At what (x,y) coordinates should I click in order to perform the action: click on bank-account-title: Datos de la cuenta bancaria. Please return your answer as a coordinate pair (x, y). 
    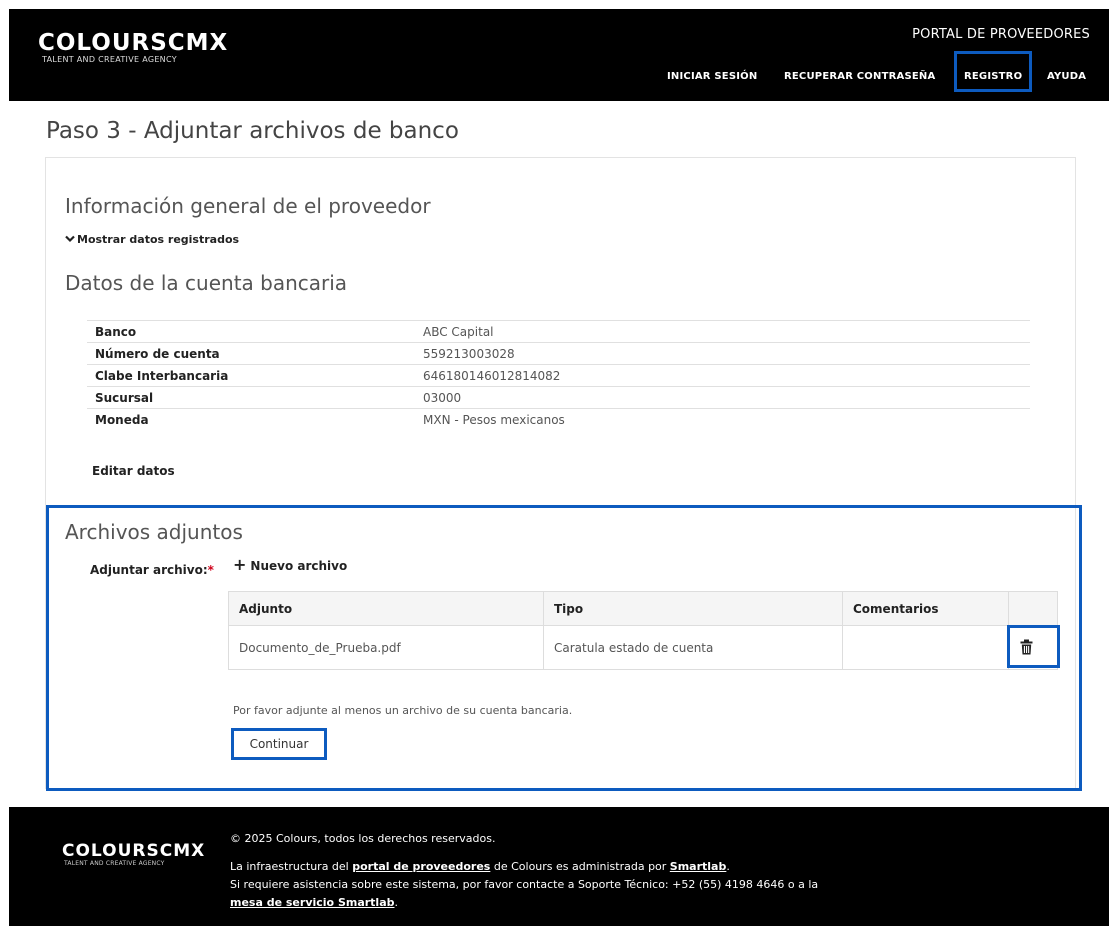
    Looking at the image, I should click on (206, 283).